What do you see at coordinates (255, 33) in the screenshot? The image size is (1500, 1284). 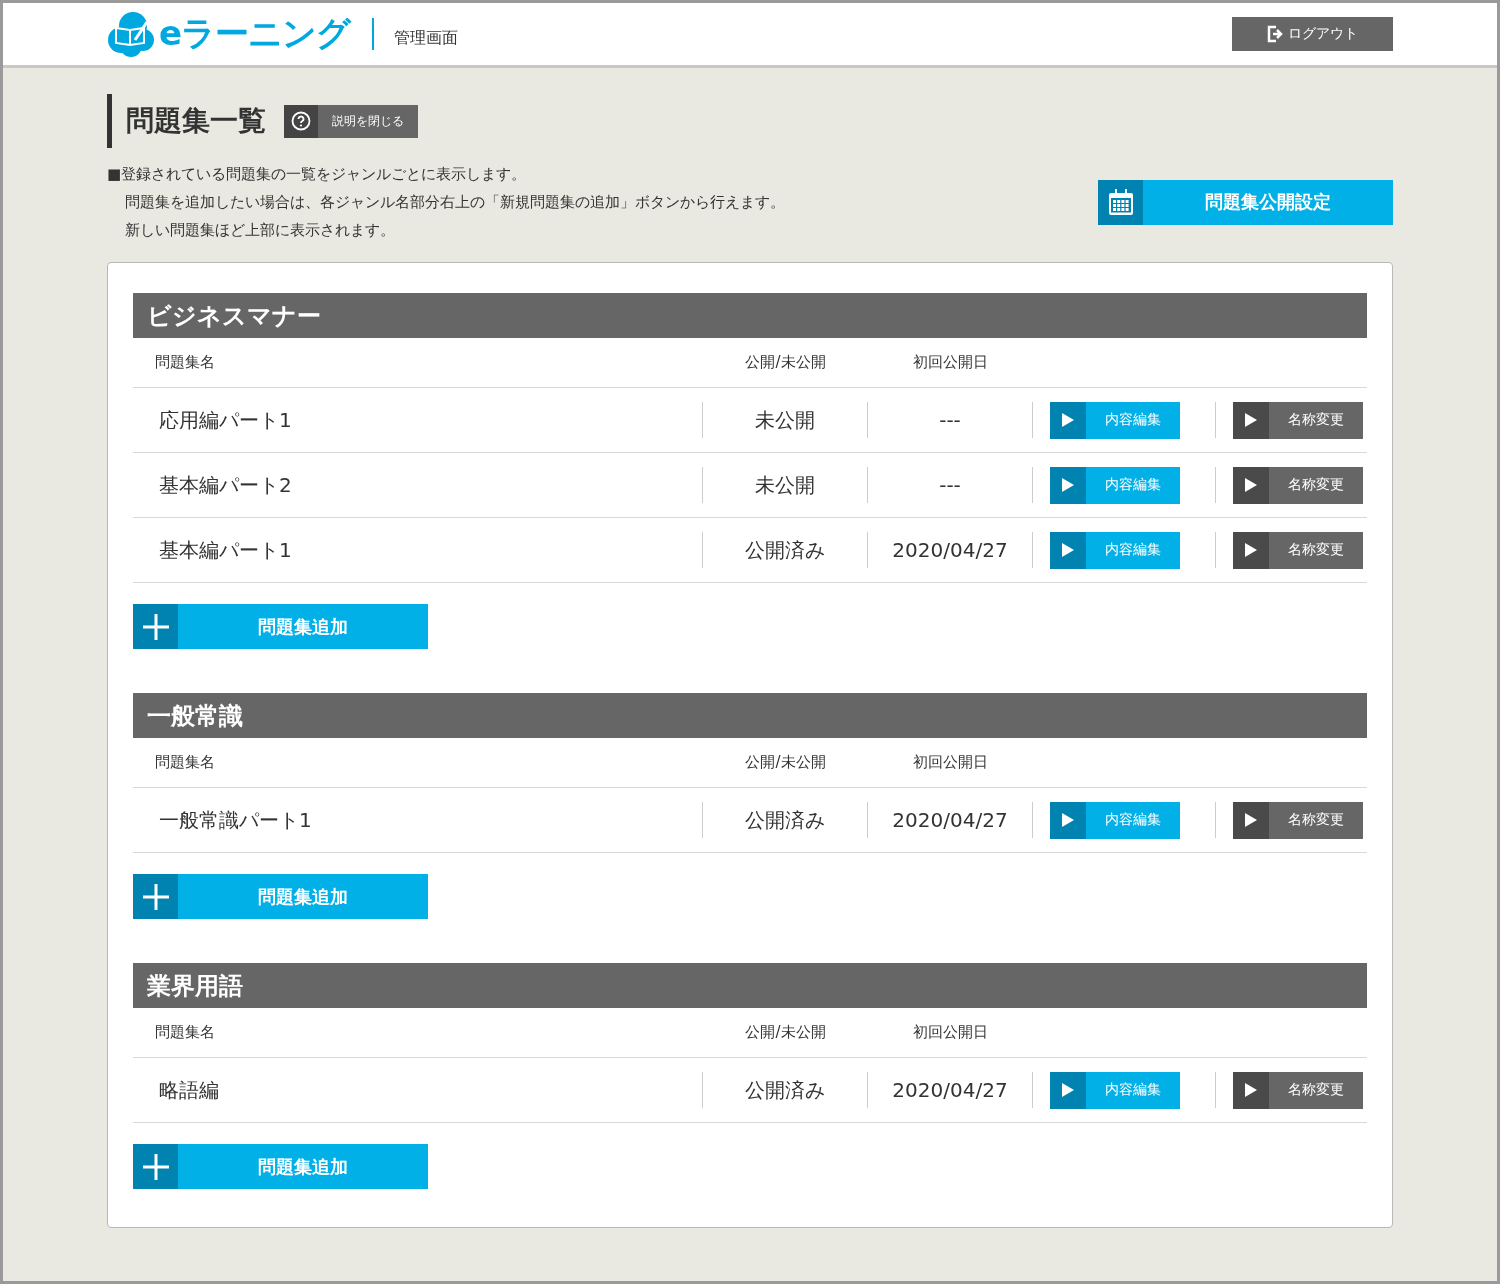 I see `logo-text: eラーニング` at bounding box center [255, 33].